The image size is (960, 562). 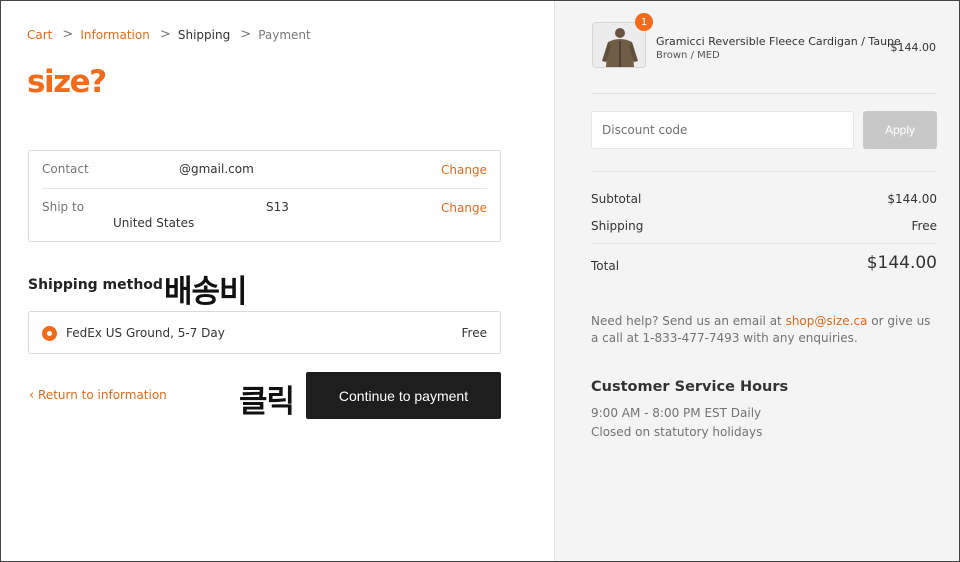 I want to click on breadcrumb-payment: Payment, so click(x=284, y=34).